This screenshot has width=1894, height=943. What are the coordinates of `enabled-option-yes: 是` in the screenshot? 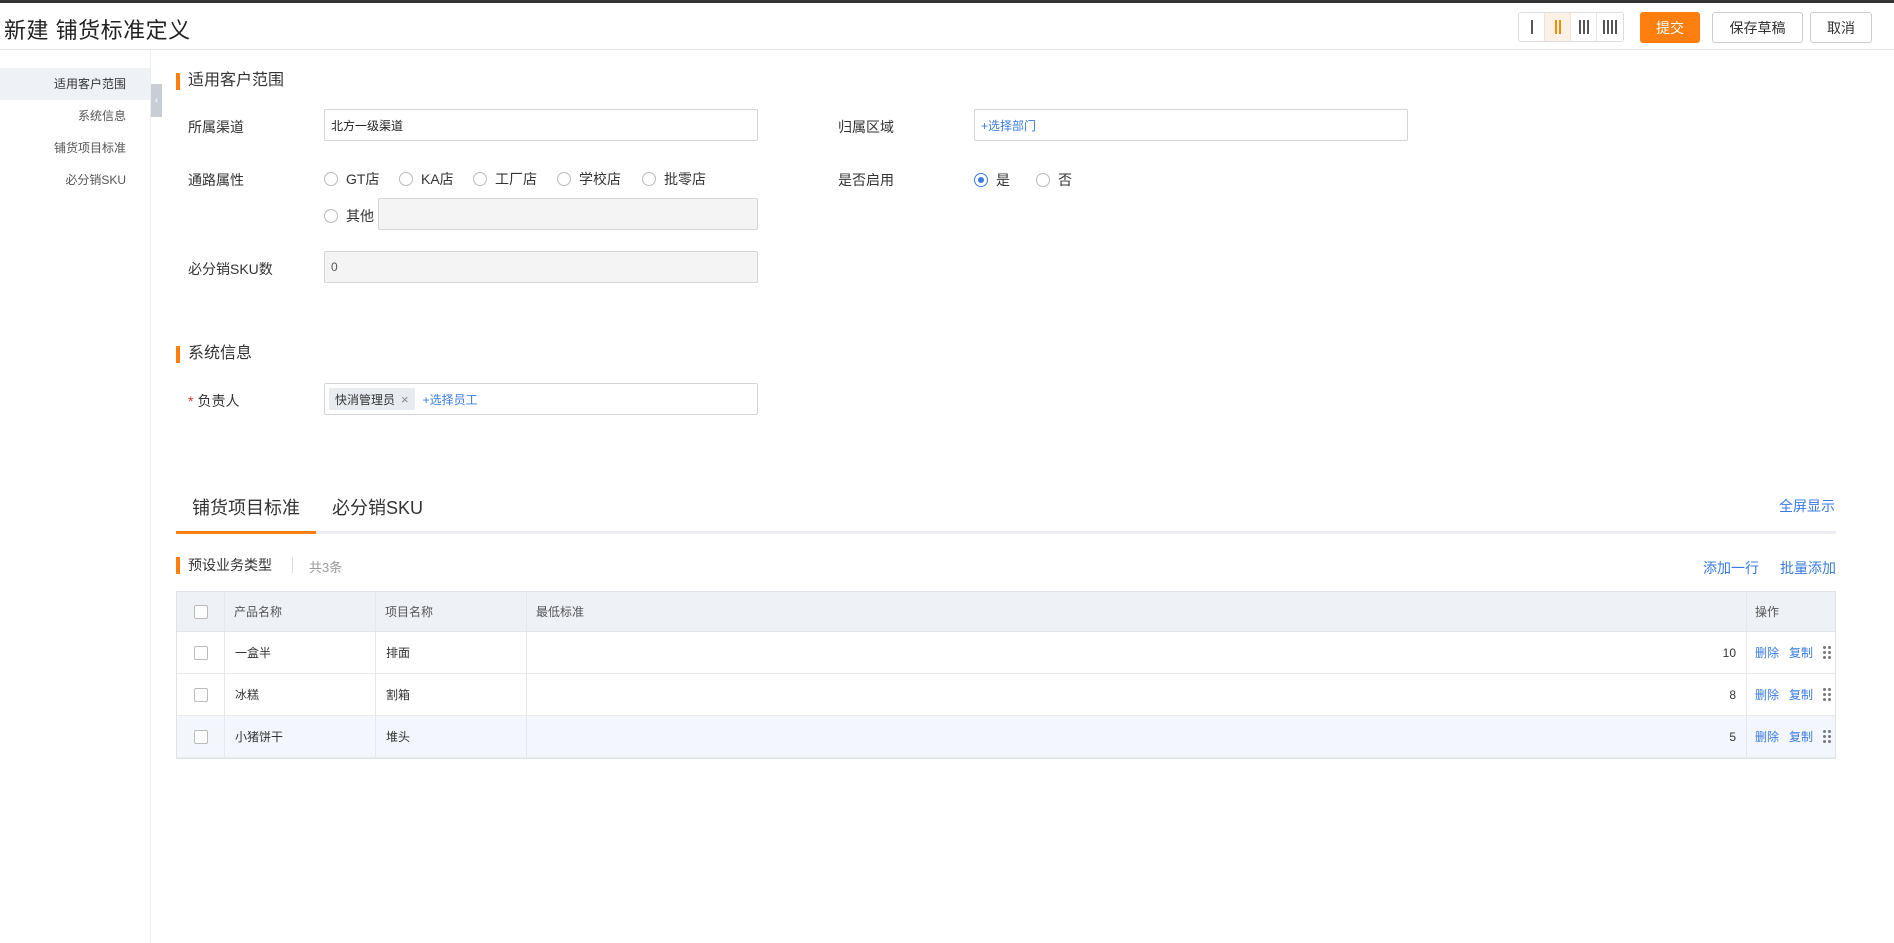 It's located at (992, 180).